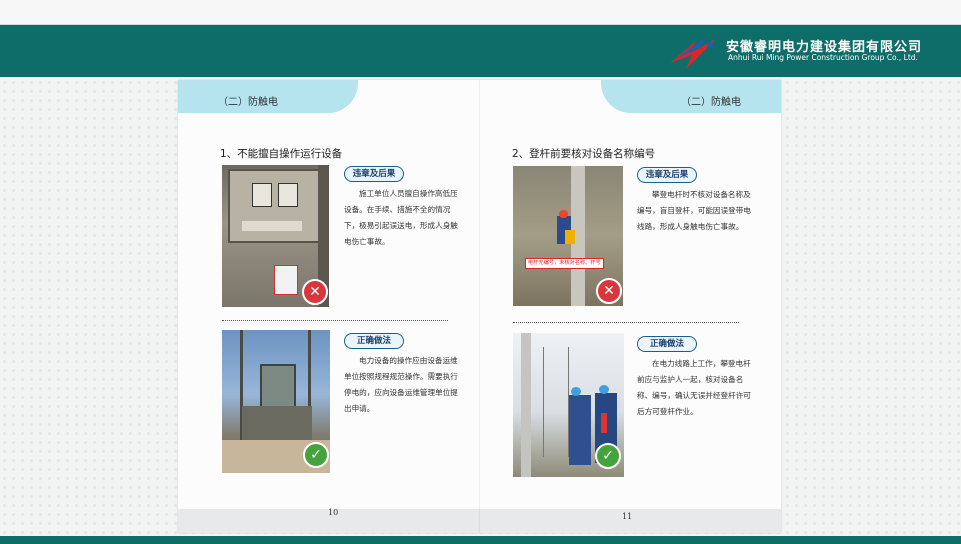 This screenshot has width=961, height=544. I want to click on left-page-number: 10, so click(333, 512).